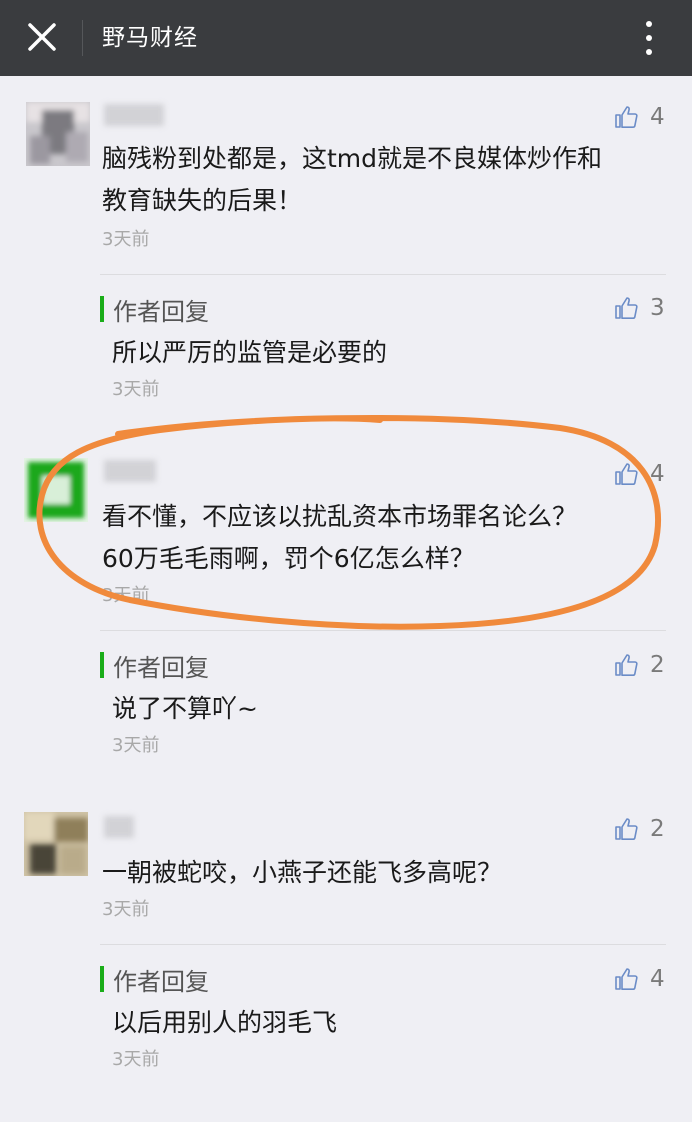 This screenshot has width=692, height=1122. Describe the element at coordinates (649, 38) in the screenshot. I see `more-button` at that location.